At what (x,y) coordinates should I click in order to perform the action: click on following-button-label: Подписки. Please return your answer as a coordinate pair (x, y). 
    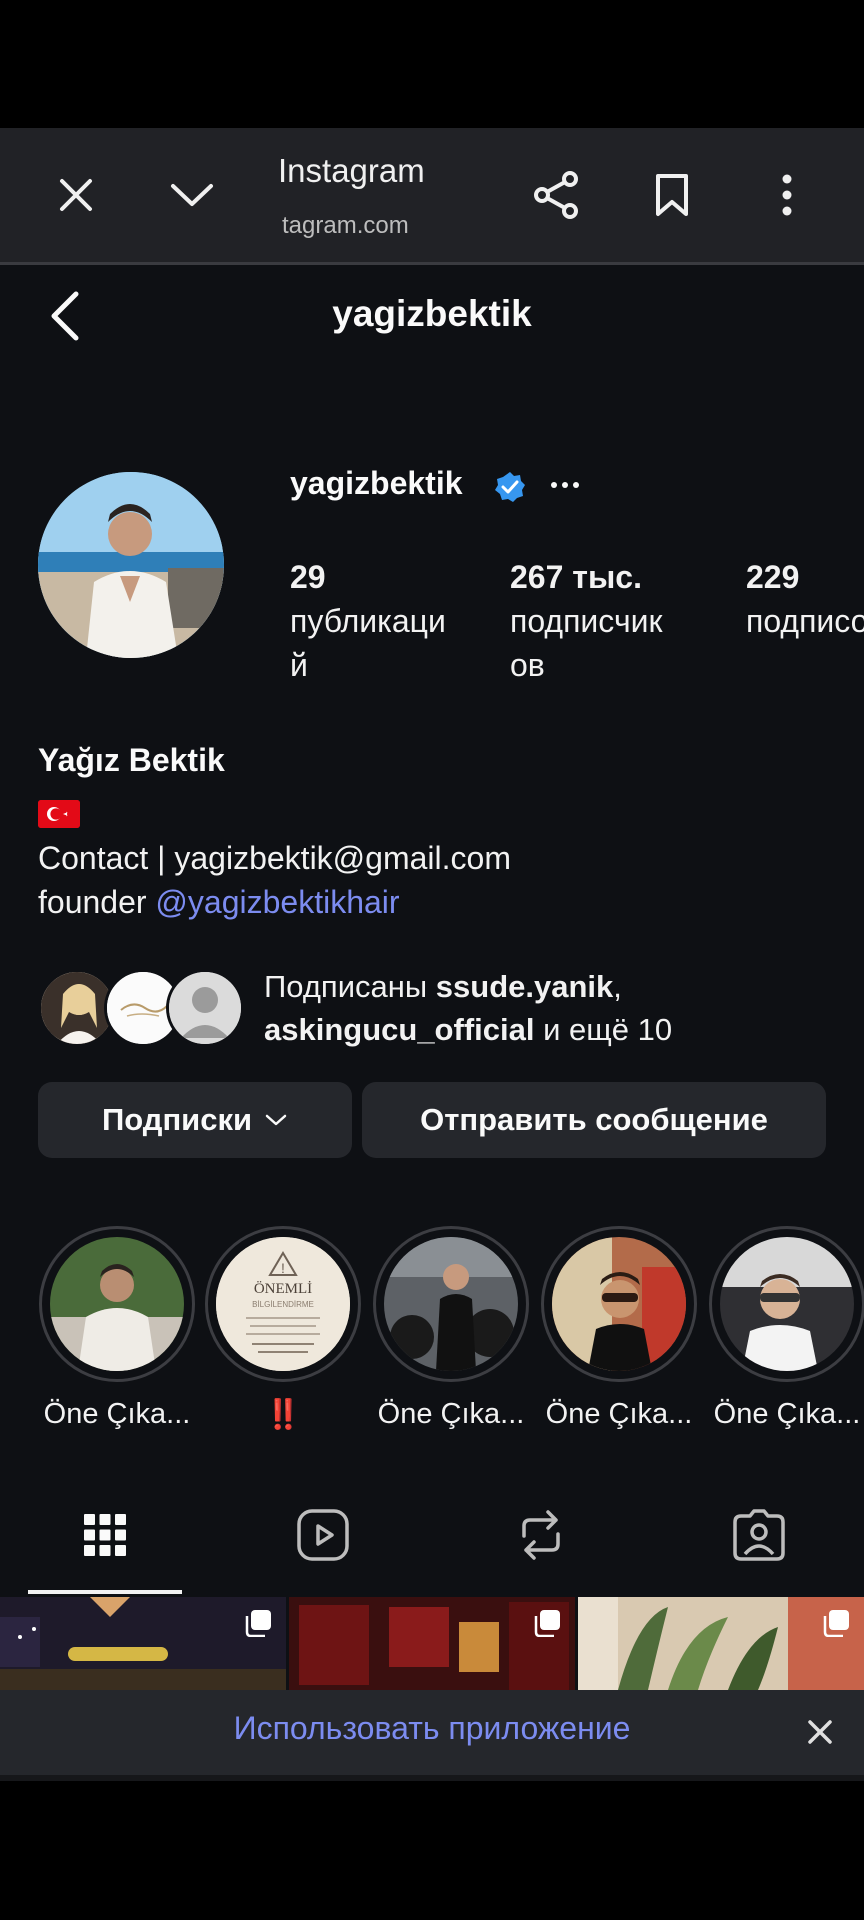
    Looking at the image, I should click on (177, 1119).